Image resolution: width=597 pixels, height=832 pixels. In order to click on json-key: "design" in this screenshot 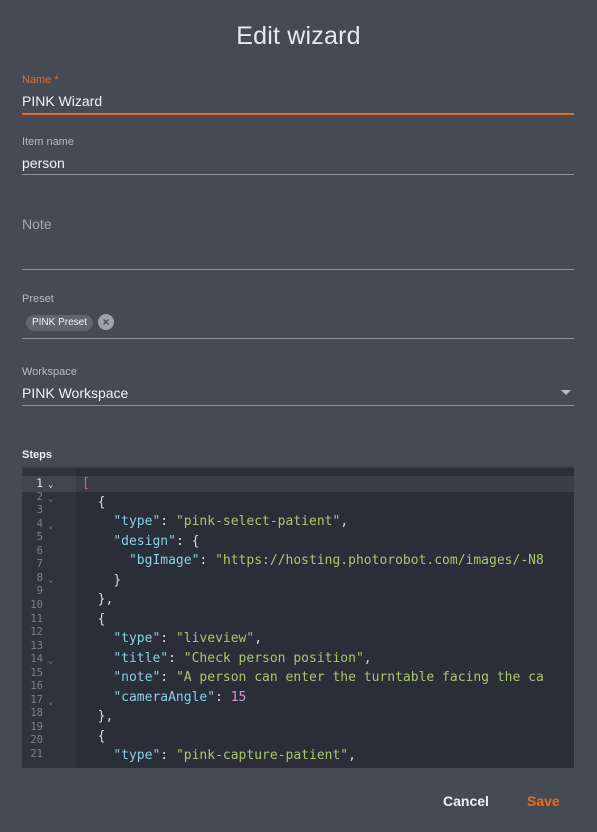, I will do `click(144, 541)`.